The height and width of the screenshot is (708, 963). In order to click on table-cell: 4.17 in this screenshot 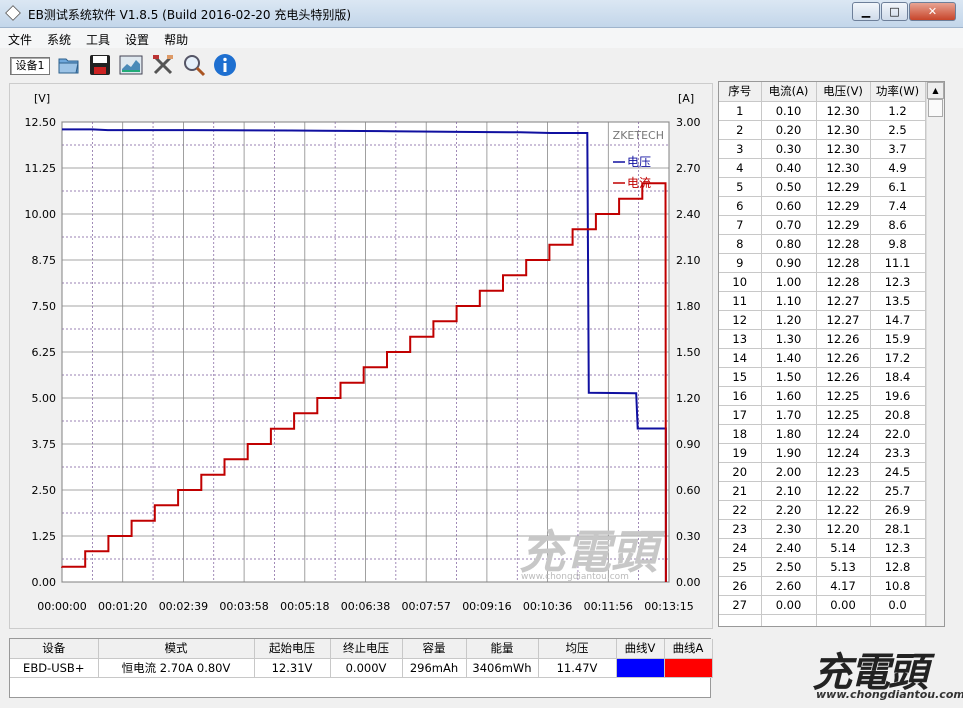, I will do `click(843, 586)`.